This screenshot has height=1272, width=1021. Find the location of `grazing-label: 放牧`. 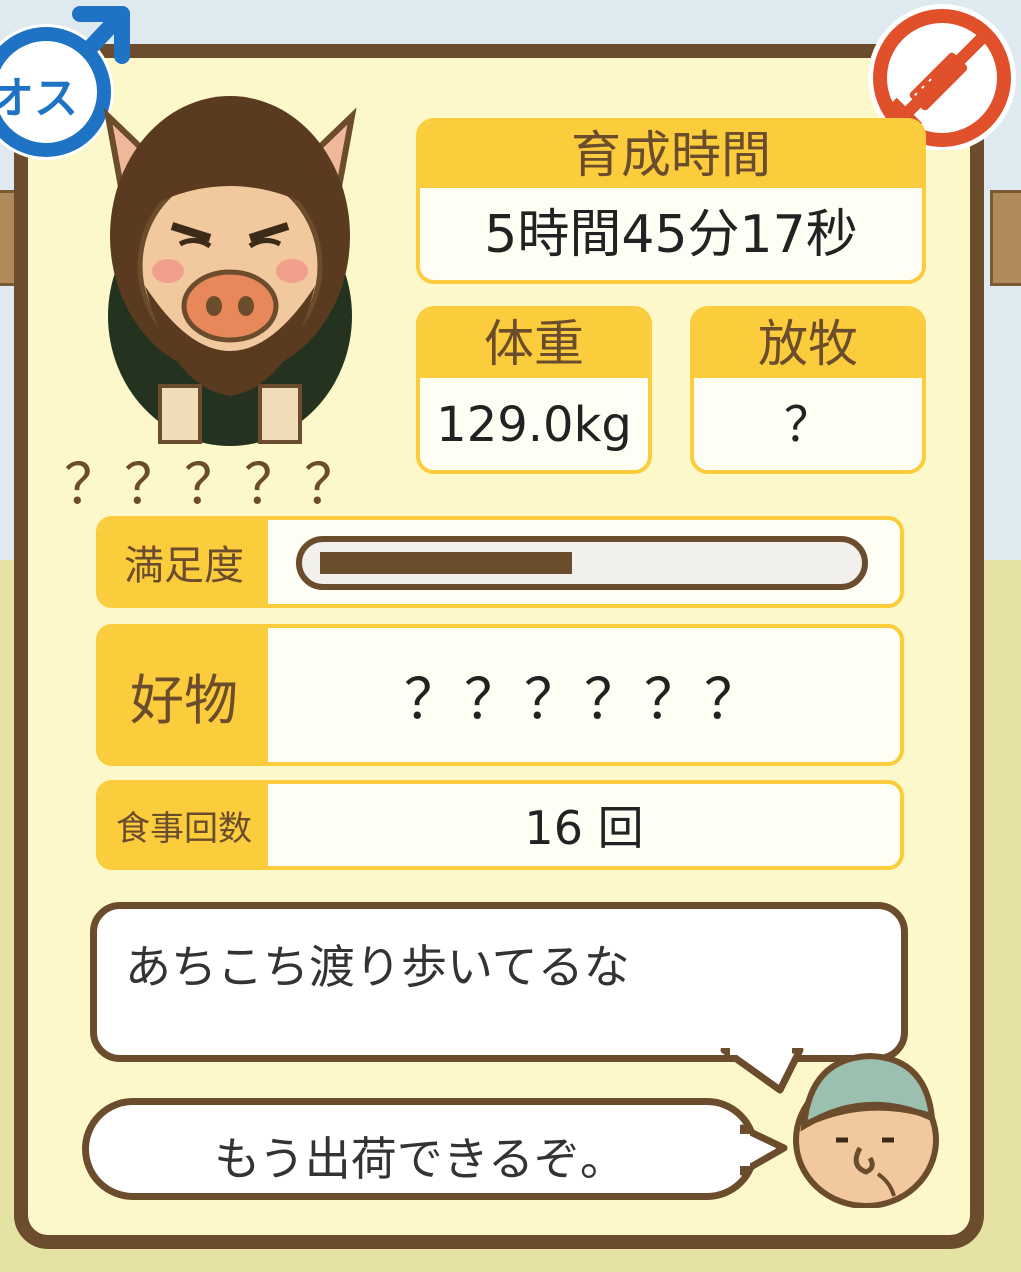

grazing-label: 放牧 is located at coordinates (808, 344).